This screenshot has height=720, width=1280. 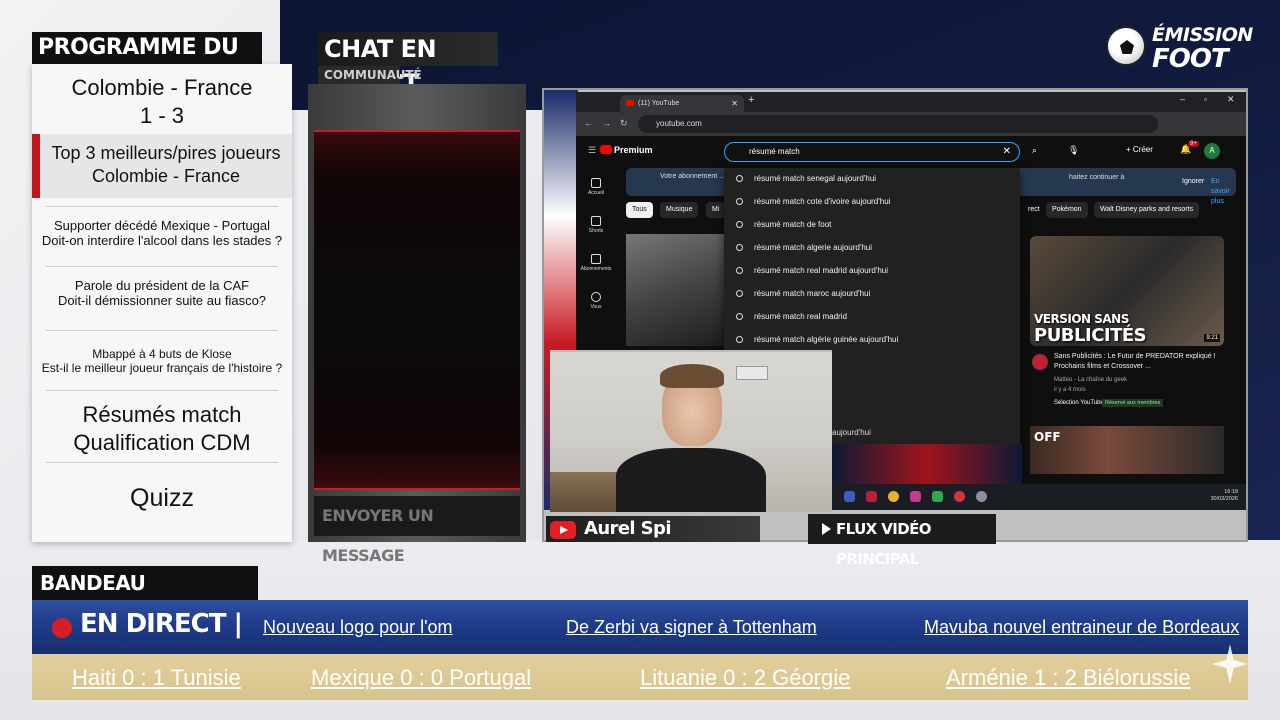 I want to click on chip-disney: Walt Disney parks and resorts, so click(x=1147, y=210).